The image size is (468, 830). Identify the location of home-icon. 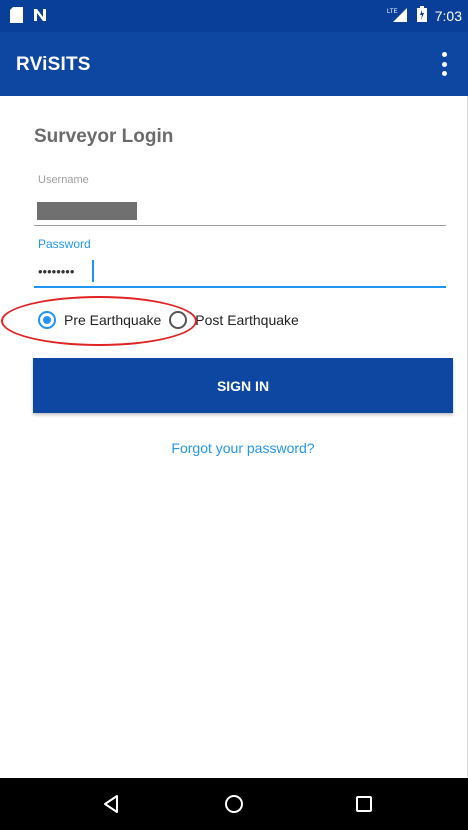
(234, 804).